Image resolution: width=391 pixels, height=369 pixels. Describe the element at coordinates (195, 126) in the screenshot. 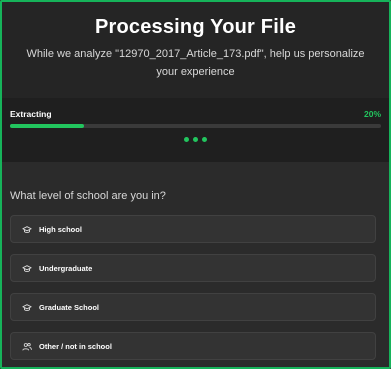

I see `progress-bar` at that location.